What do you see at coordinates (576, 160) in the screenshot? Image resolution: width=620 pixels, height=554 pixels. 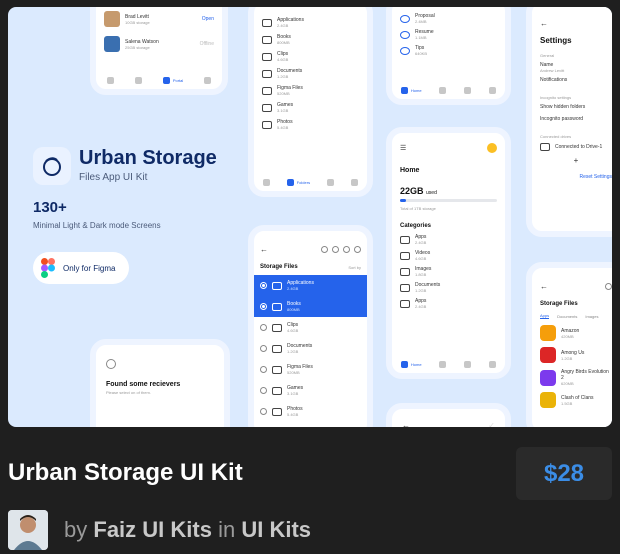 I see `add-icon: +` at bounding box center [576, 160].